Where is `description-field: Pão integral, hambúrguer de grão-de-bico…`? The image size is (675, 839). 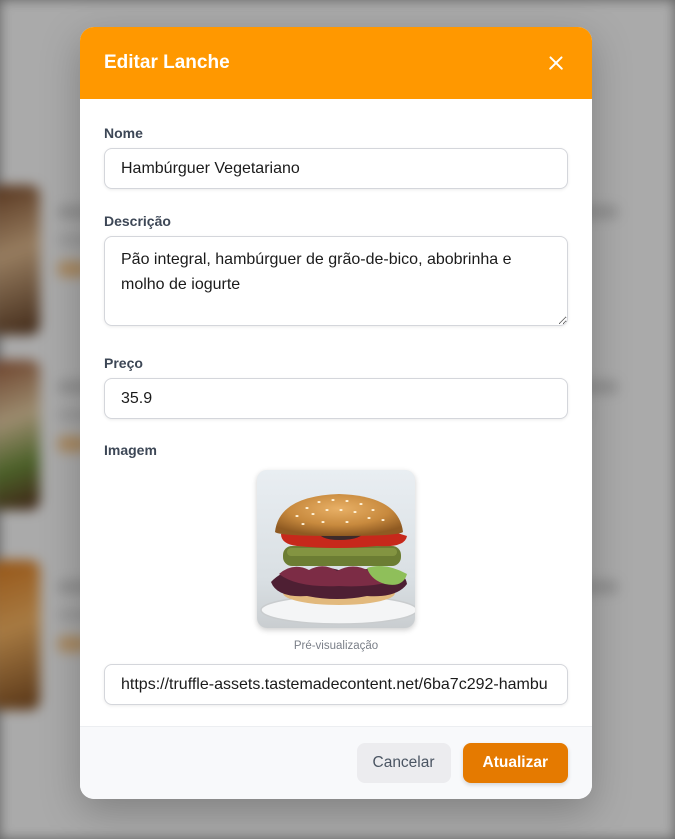
description-field: Pão integral, hambúrguer de grão-de-bico… is located at coordinates (336, 281).